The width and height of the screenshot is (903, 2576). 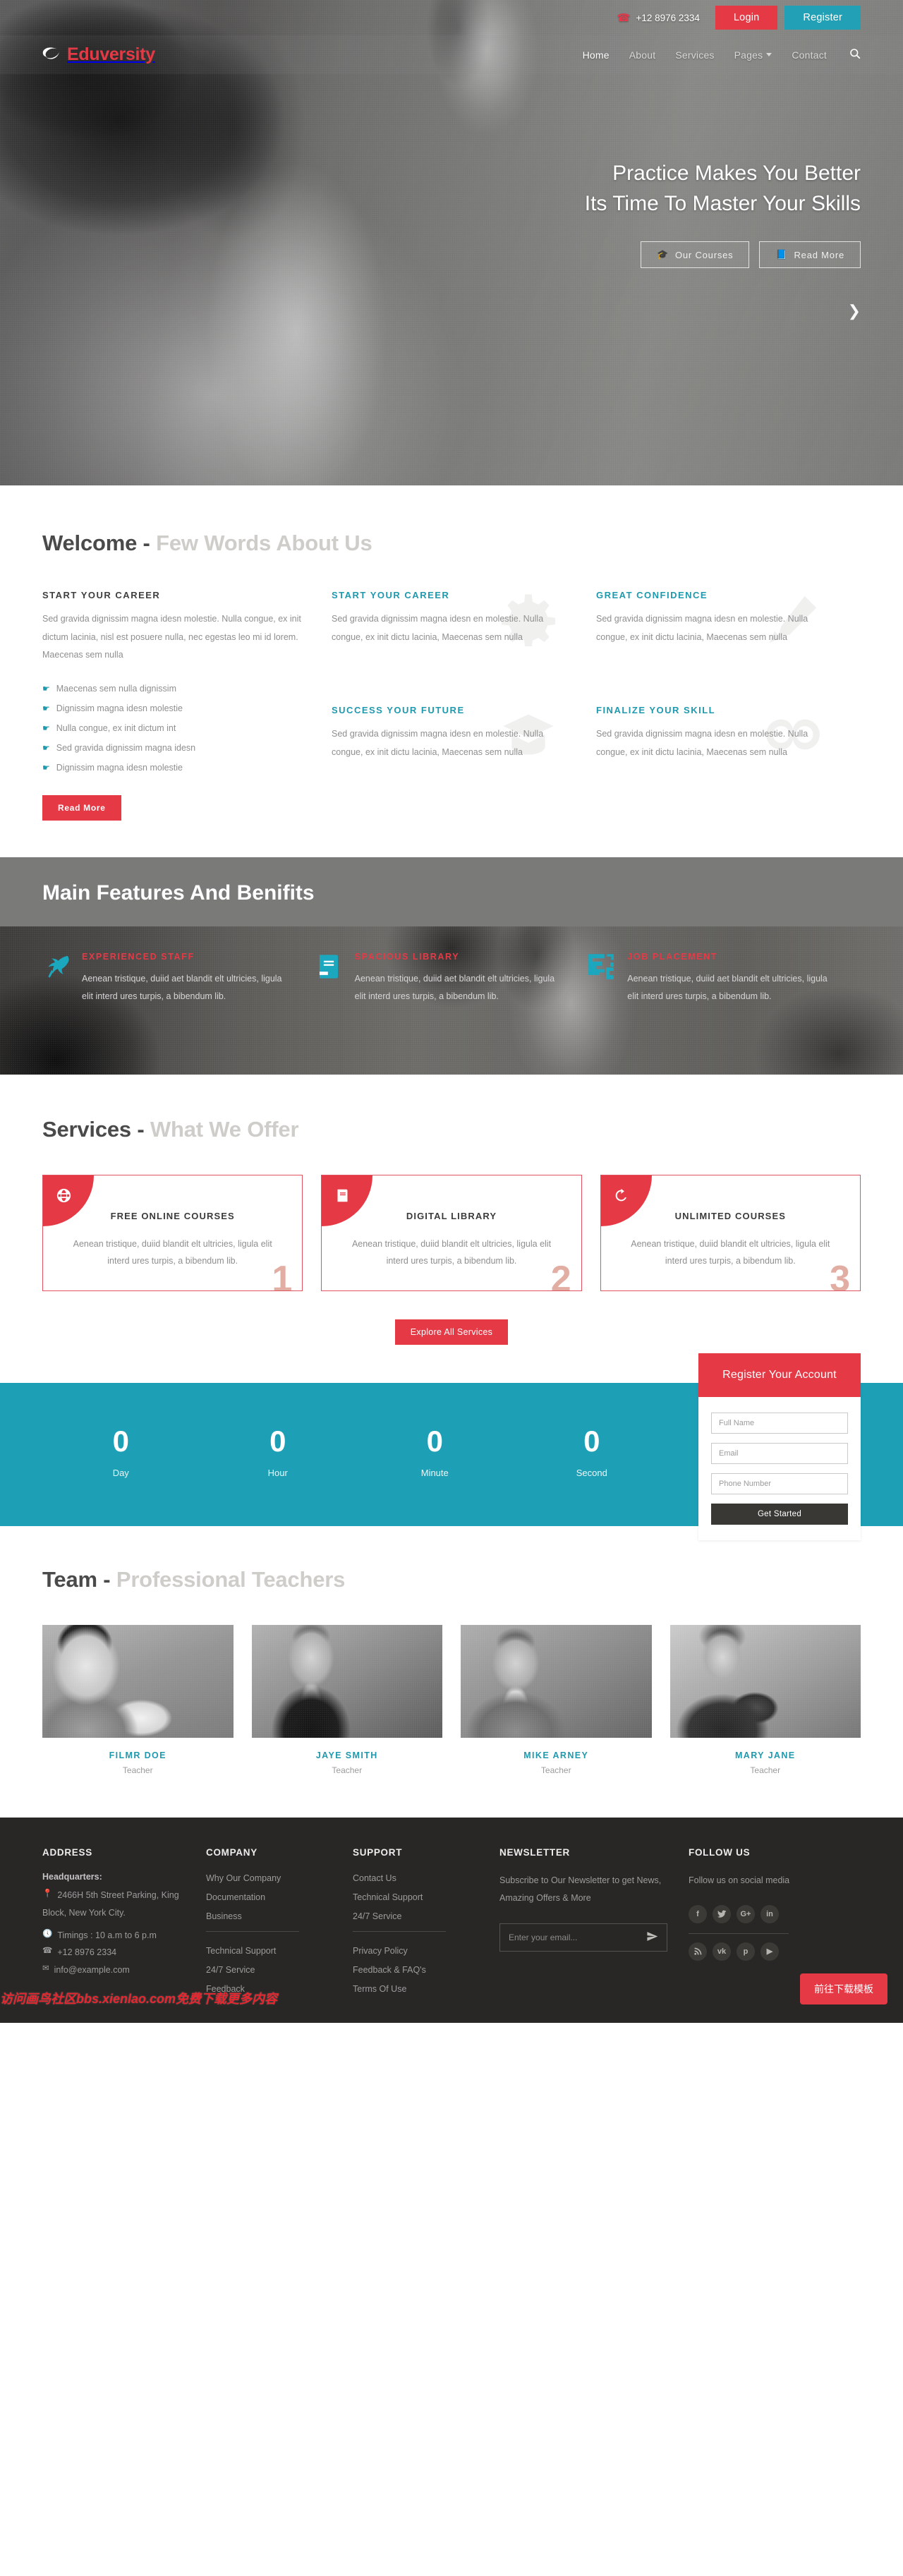 What do you see at coordinates (346, 1701) in the screenshot?
I see `team-member: JAYE SMITH Teacher` at bounding box center [346, 1701].